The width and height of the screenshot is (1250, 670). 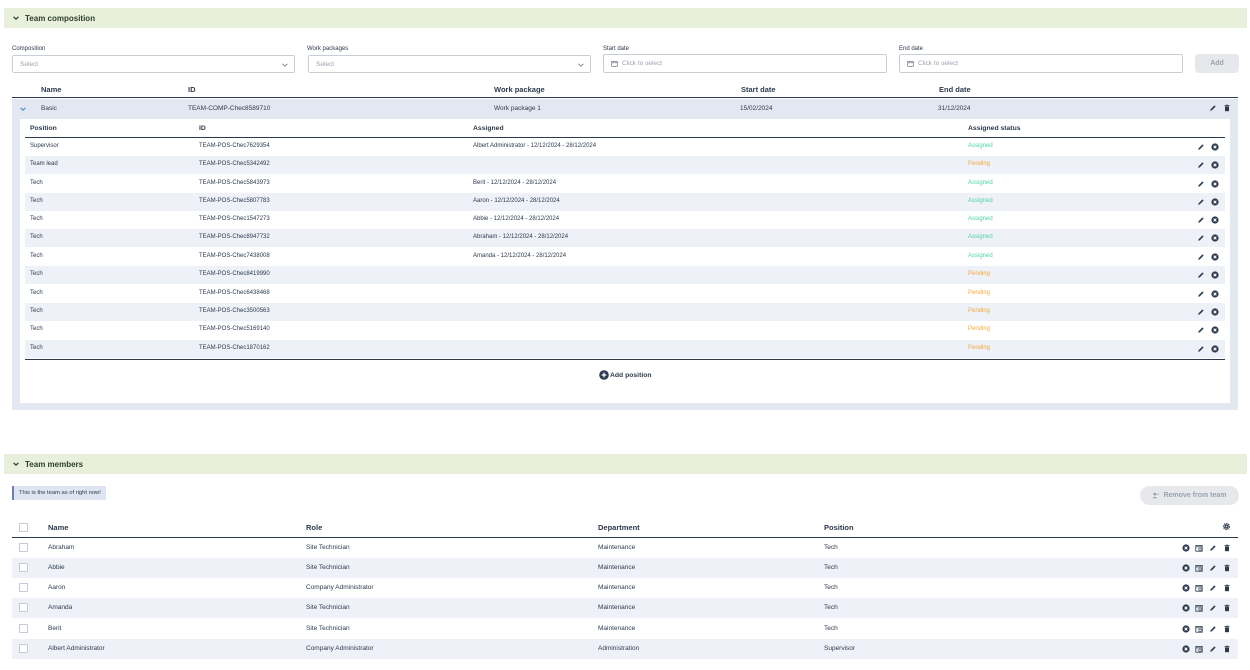 What do you see at coordinates (43, 128) in the screenshot?
I see `column-position: Position` at bounding box center [43, 128].